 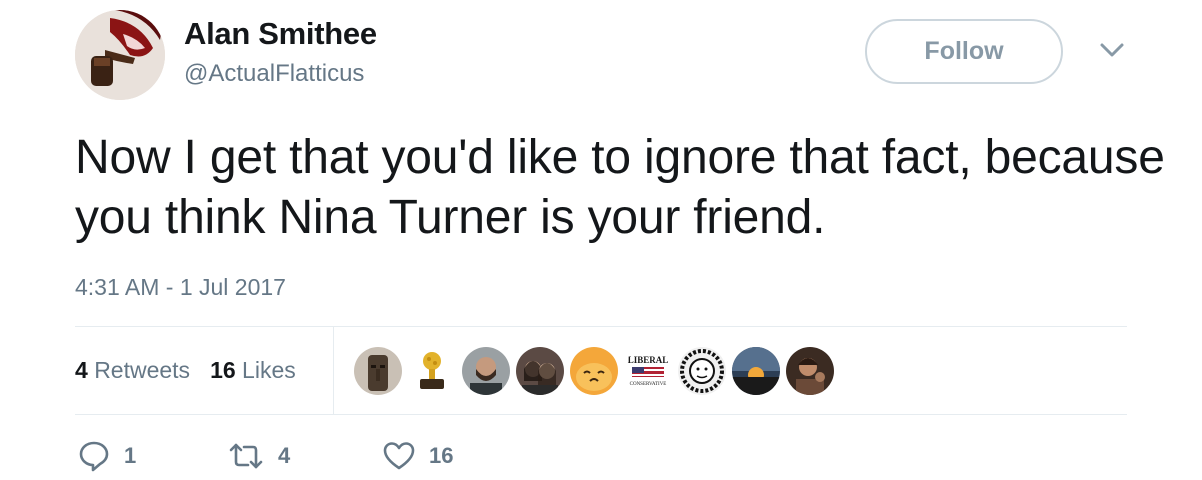 I want to click on likers-list: LIBERAL CONSERVATIVE, so click(x=597, y=371).